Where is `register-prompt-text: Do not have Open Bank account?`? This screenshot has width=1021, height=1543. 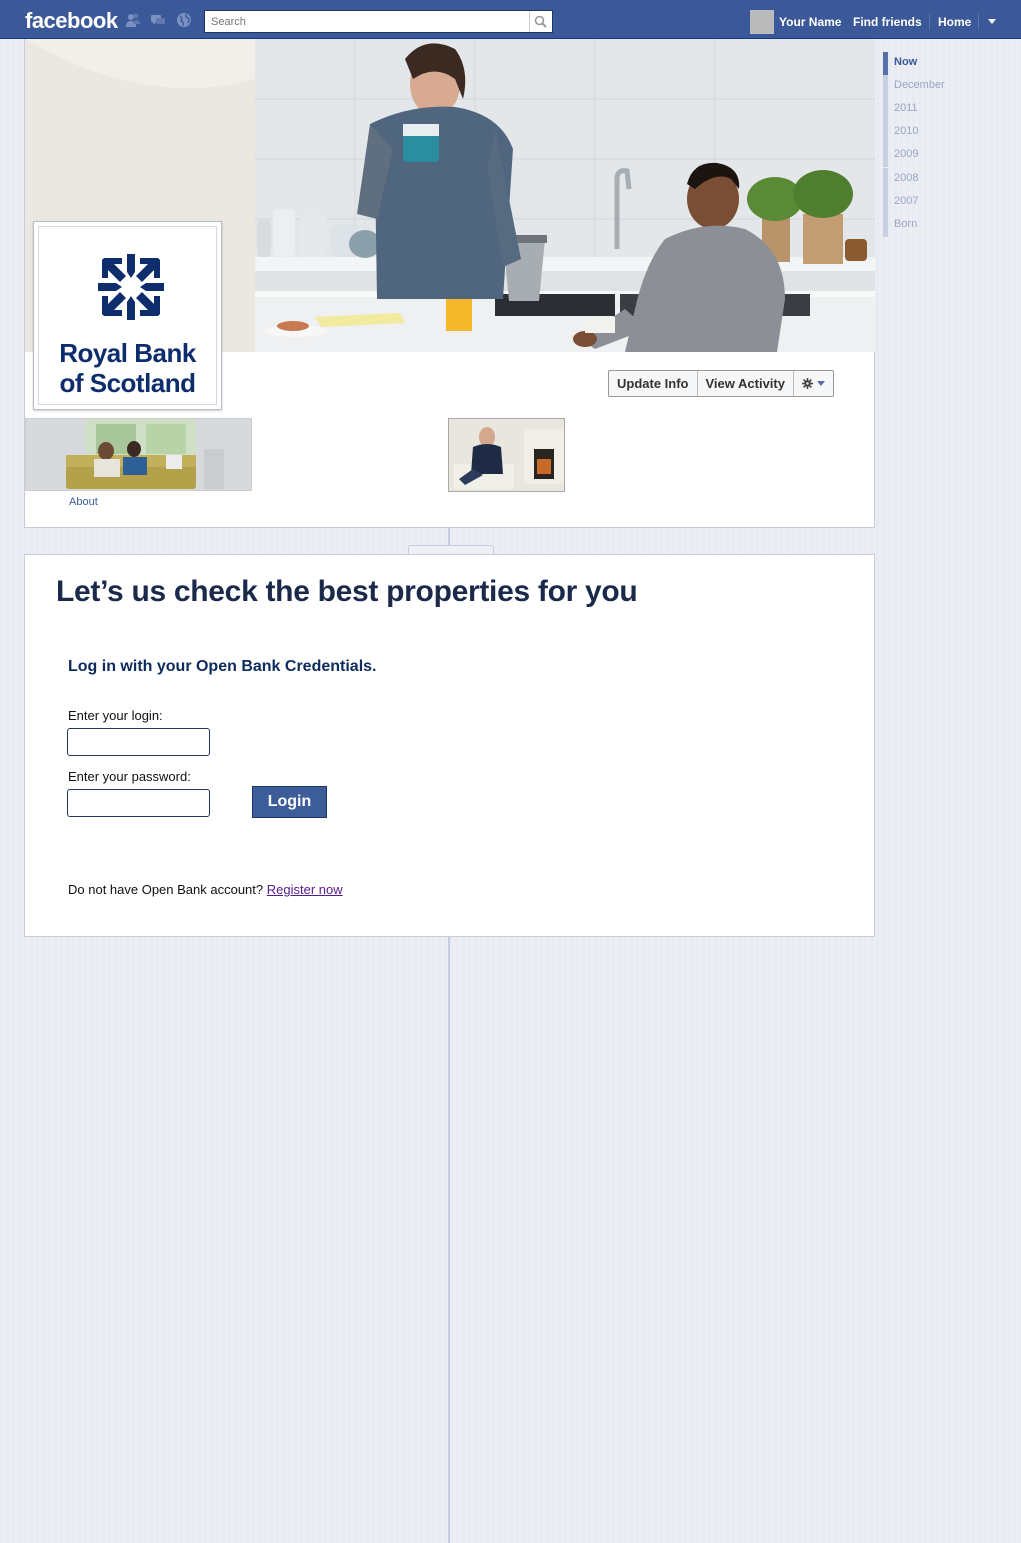 register-prompt-text: Do not have Open Bank account? is located at coordinates (166, 889).